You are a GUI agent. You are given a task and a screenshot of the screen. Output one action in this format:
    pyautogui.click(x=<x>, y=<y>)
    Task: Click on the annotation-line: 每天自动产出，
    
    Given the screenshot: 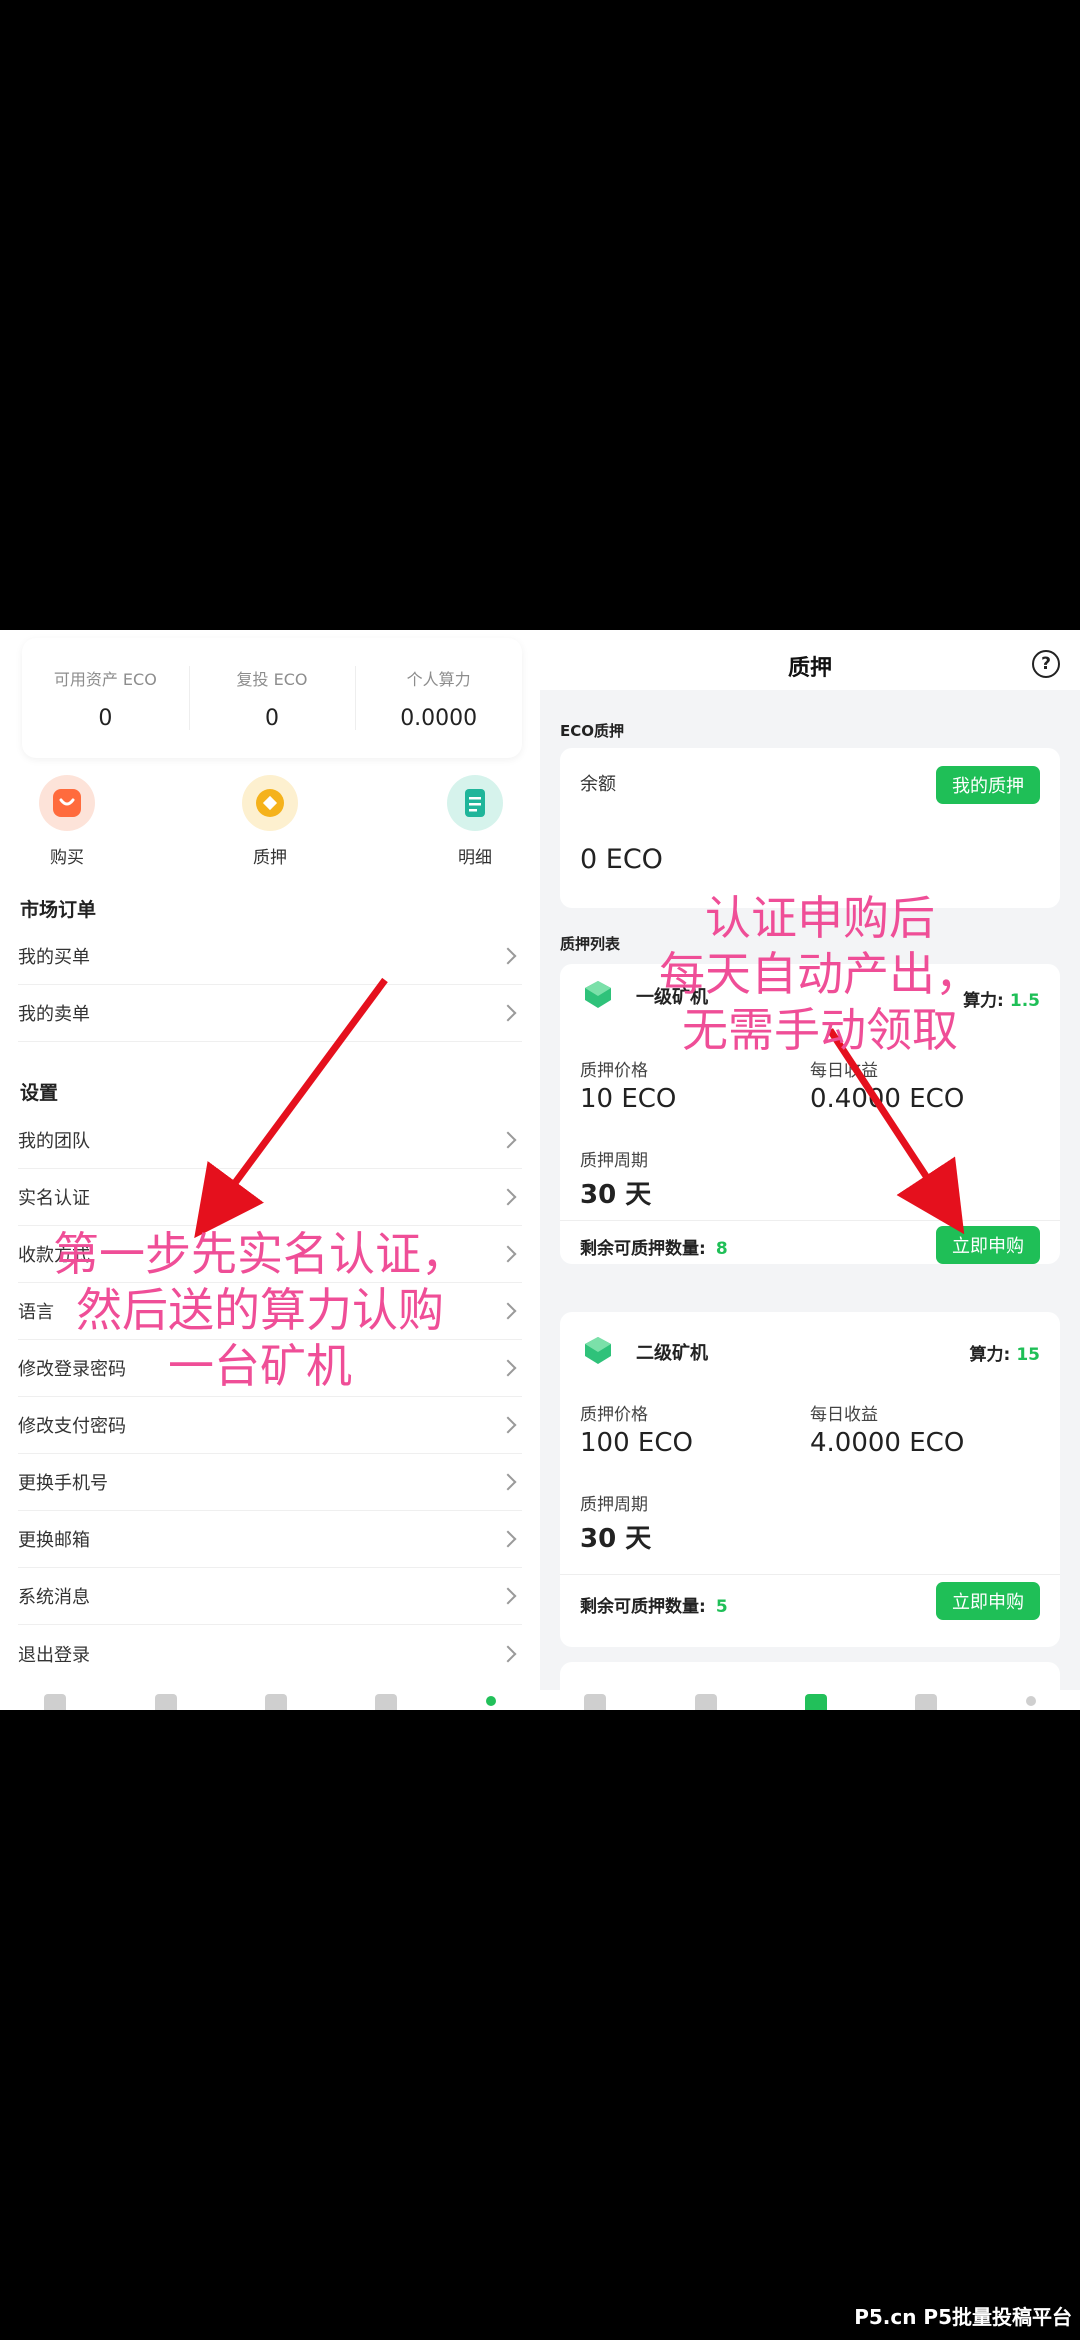 What is the action you would take?
    pyautogui.click(x=820, y=974)
    